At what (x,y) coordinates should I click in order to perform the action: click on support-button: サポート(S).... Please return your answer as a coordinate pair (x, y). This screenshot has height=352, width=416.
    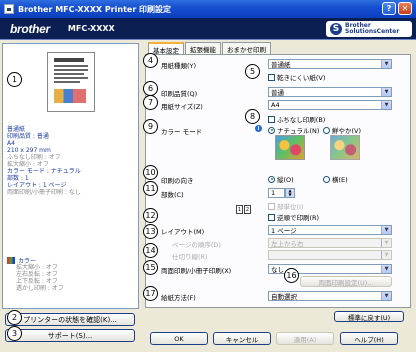
    Looking at the image, I should click on (70, 335).